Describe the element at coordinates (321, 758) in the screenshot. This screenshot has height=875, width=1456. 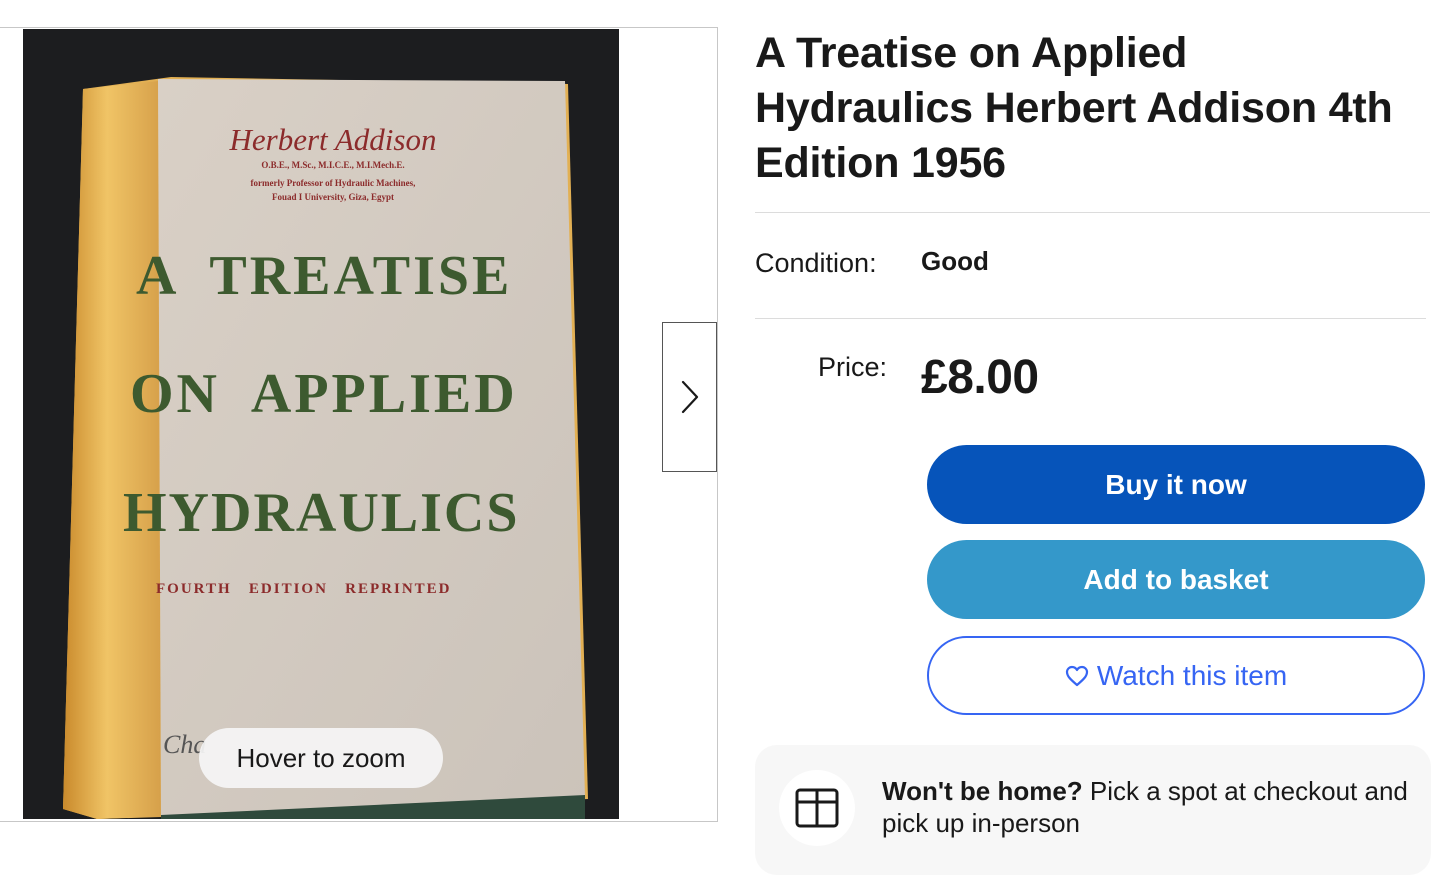
I see `hover-to-zoom-hint: Hover to zoom` at that location.